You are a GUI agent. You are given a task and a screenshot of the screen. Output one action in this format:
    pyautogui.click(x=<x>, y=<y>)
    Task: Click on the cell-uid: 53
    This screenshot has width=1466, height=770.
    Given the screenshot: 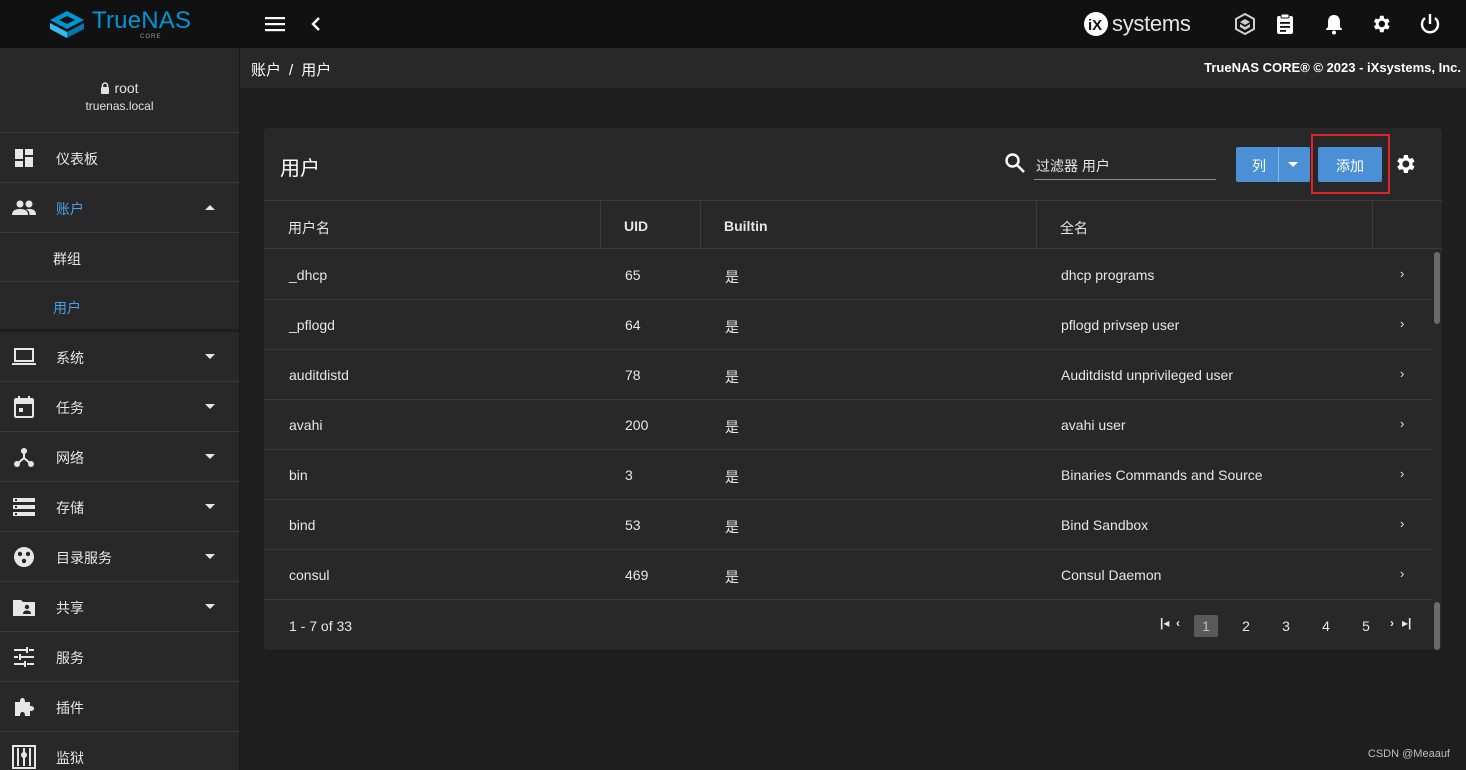 What is the action you would take?
    pyautogui.click(x=633, y=525)
    